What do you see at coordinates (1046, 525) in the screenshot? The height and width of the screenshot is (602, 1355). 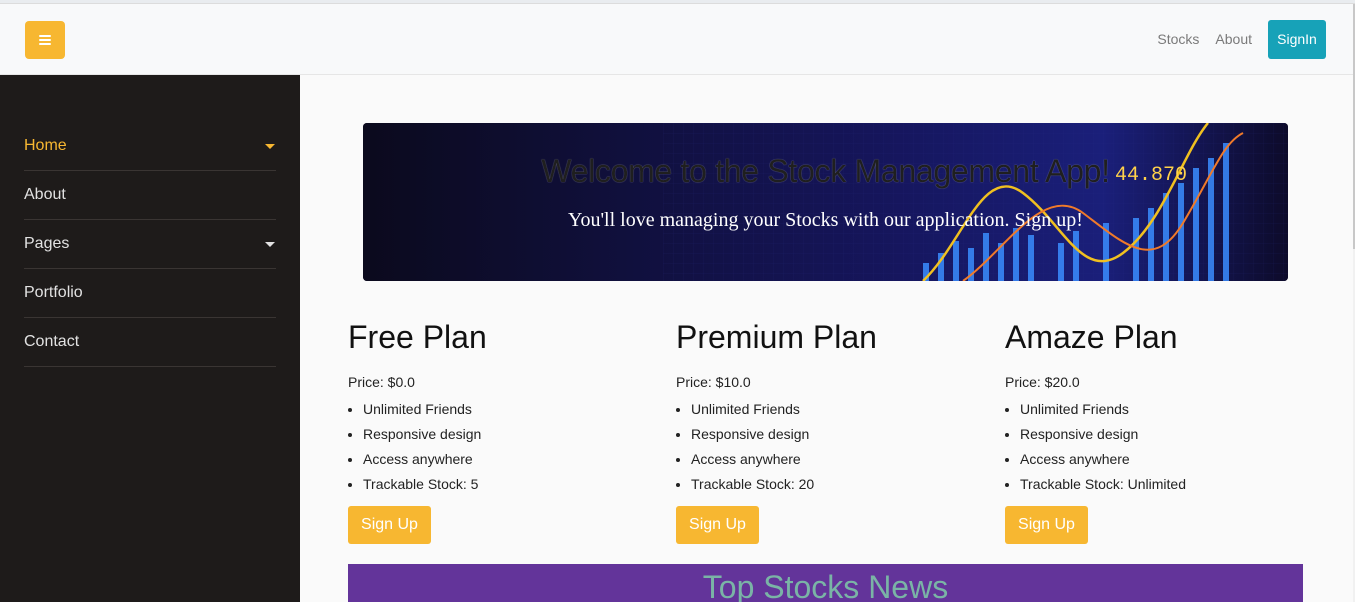 I see `signup-button-amaze: Sign Up` at bounding box center [1046, 525].